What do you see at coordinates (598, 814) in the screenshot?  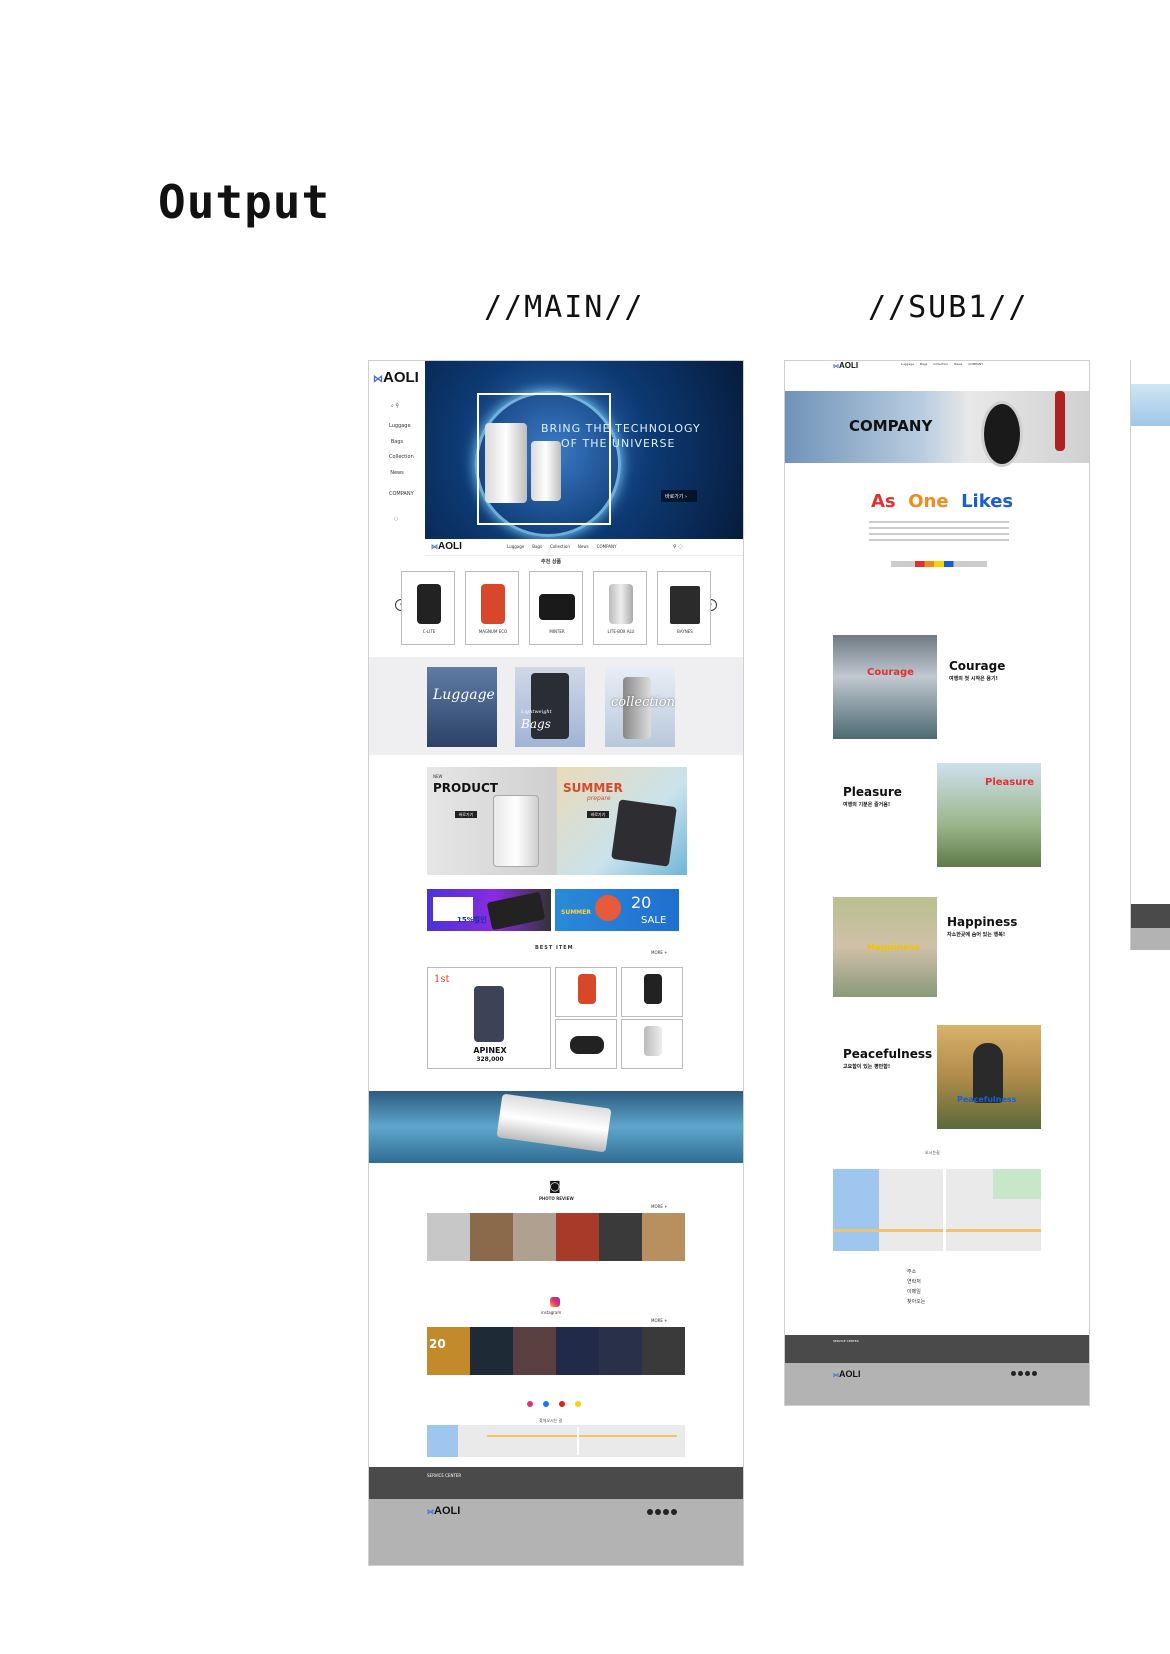 I see `summer-button: 바로가기` at bounding box center [598, 814].